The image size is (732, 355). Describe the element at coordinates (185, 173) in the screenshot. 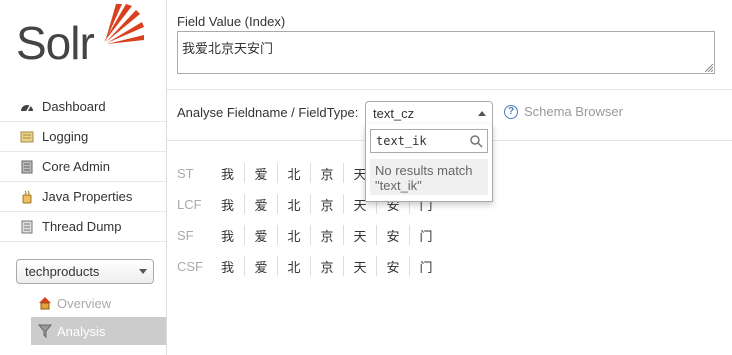

I see `row-label: ST` at that location.